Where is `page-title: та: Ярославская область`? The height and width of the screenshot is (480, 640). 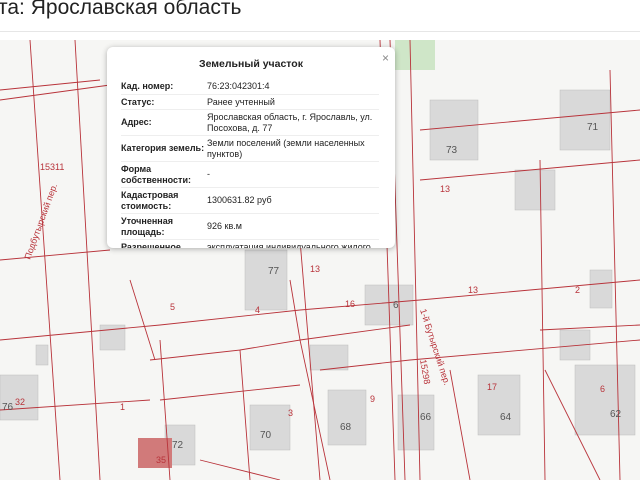 page-title: та: Ярославская область is located at coordinates (121, 9).